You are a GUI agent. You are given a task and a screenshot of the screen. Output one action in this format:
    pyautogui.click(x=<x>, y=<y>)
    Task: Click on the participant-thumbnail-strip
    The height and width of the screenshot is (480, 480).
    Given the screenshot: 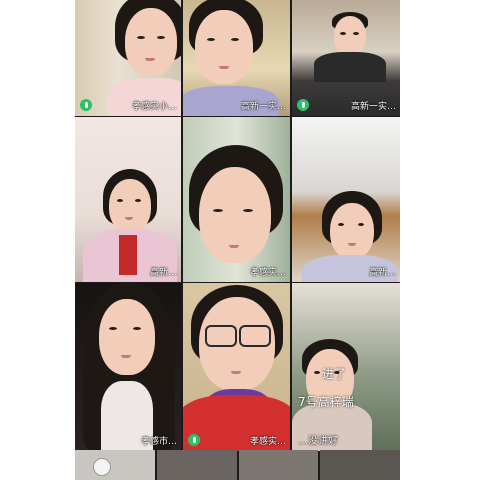 What is the action you would take?
    pyautogui.click(x=237, y=465)
    